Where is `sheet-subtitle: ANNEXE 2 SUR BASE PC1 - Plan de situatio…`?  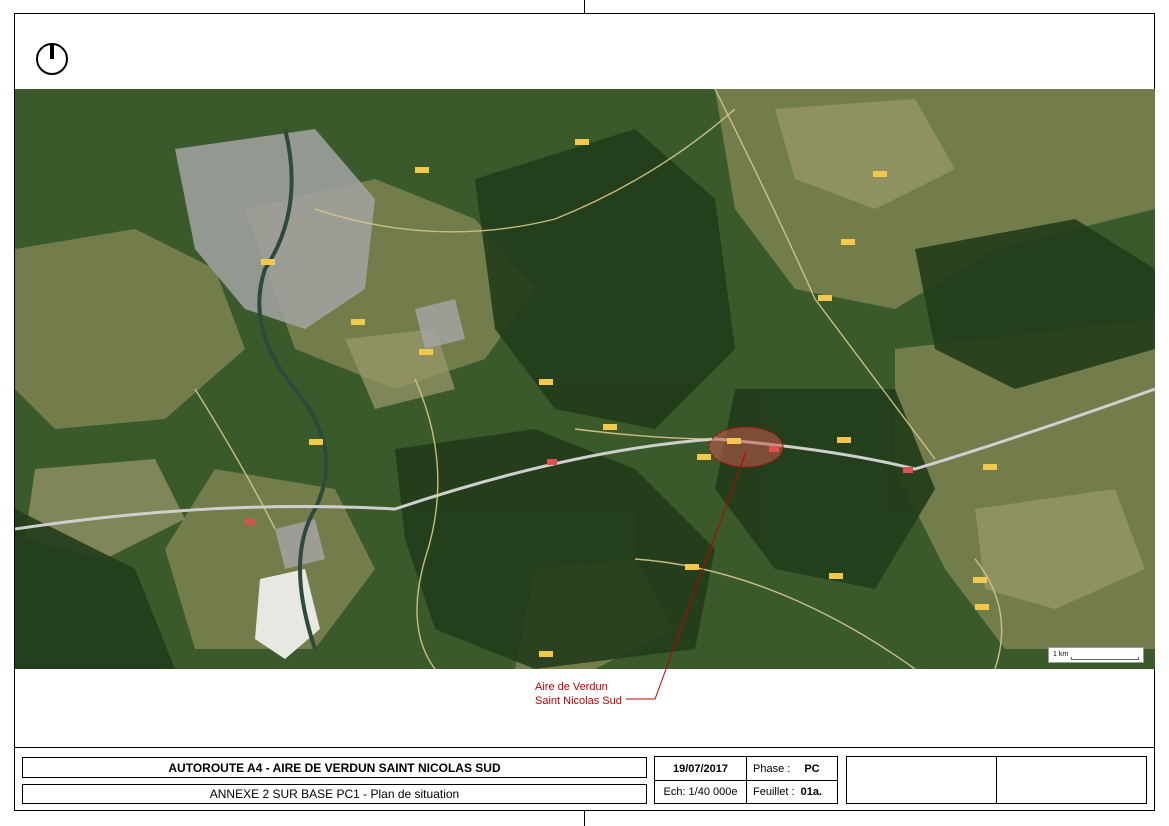
sheet-subtitle: ANNEXE 2 SUR BASE PC1 - Plan de situatio… is located at coordinates (334, 794).